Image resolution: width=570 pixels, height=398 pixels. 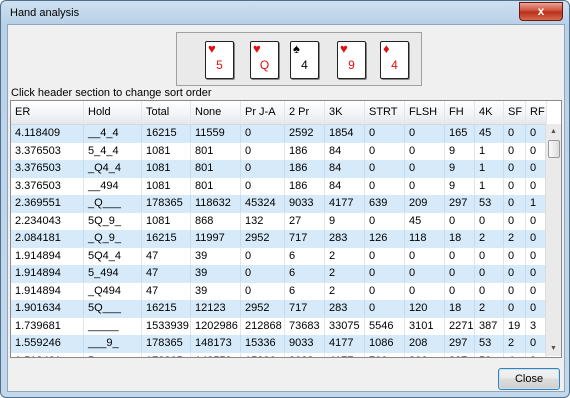 What do you see at coordinates (279, 169) in the screenshot?
I see `table-row: 3.376503 _Q4_4 1081 801 0 186 84 0 0 9 1 0 0` at bounding box center [279, 169].